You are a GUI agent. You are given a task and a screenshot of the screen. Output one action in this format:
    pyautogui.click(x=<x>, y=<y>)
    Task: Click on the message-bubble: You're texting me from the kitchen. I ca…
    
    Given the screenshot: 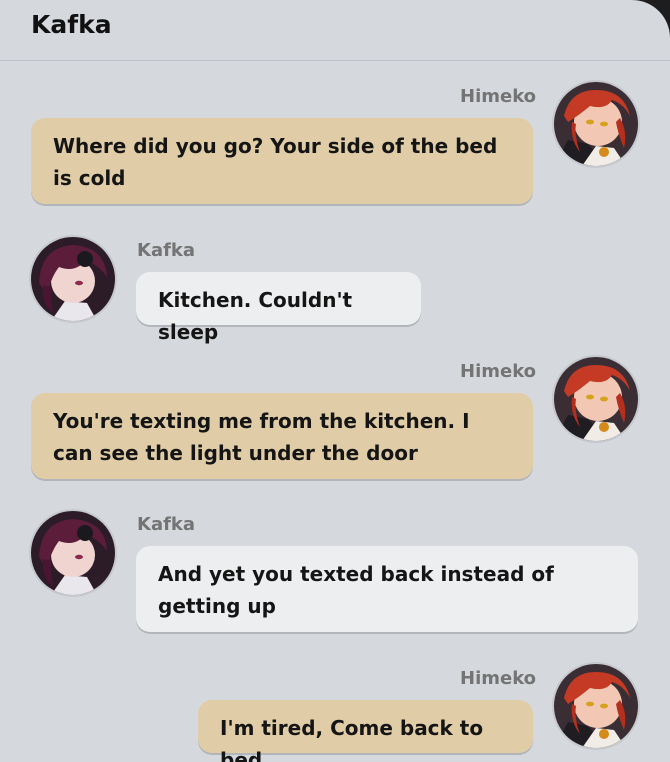 What is the action you would take?
    pyautogui.click(x=282, y=436)
    